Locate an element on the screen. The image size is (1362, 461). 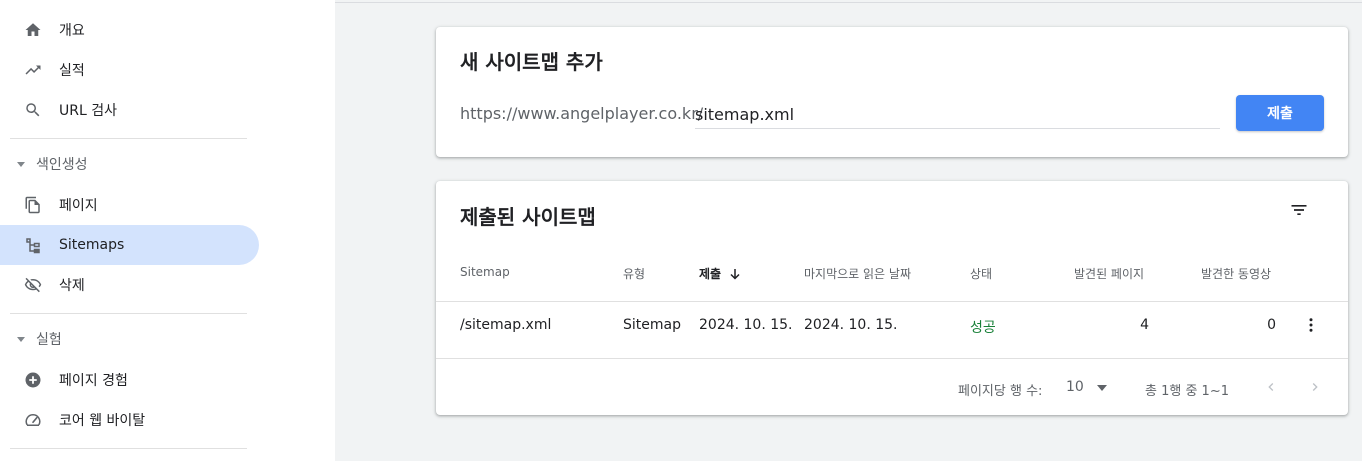
submitted-sitemaps-title: 제출된 사이트맵 is located at coordinates (528, 217).